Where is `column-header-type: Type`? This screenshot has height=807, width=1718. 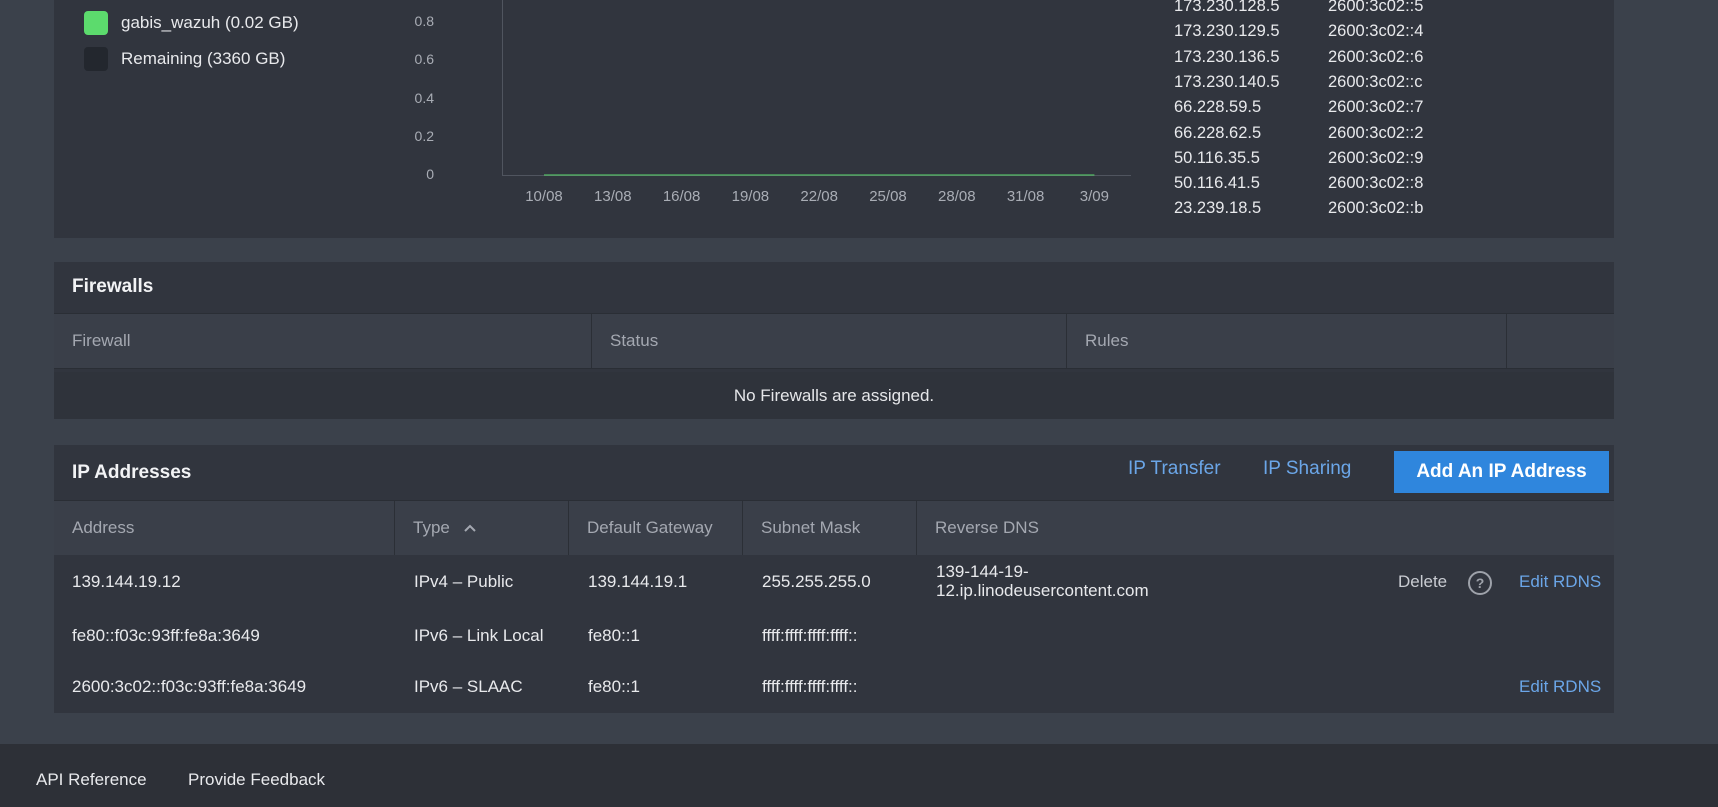
column-header-type: Type is located at coordinates (482, 528).